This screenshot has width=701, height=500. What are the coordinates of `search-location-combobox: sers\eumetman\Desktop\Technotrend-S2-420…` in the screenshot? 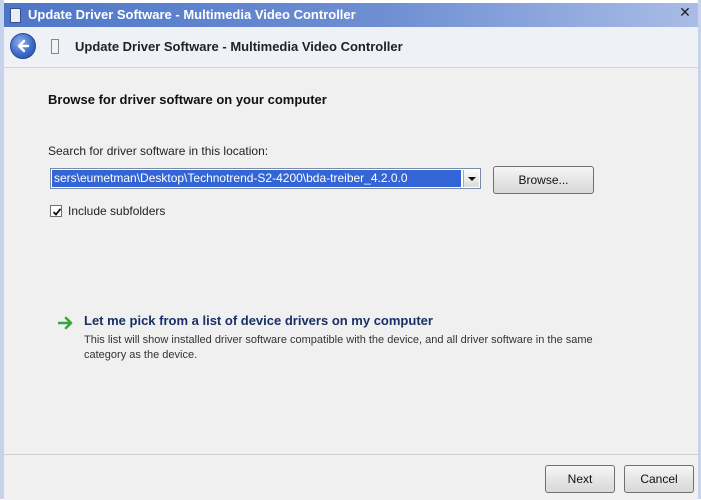 It's located at (265, 178).